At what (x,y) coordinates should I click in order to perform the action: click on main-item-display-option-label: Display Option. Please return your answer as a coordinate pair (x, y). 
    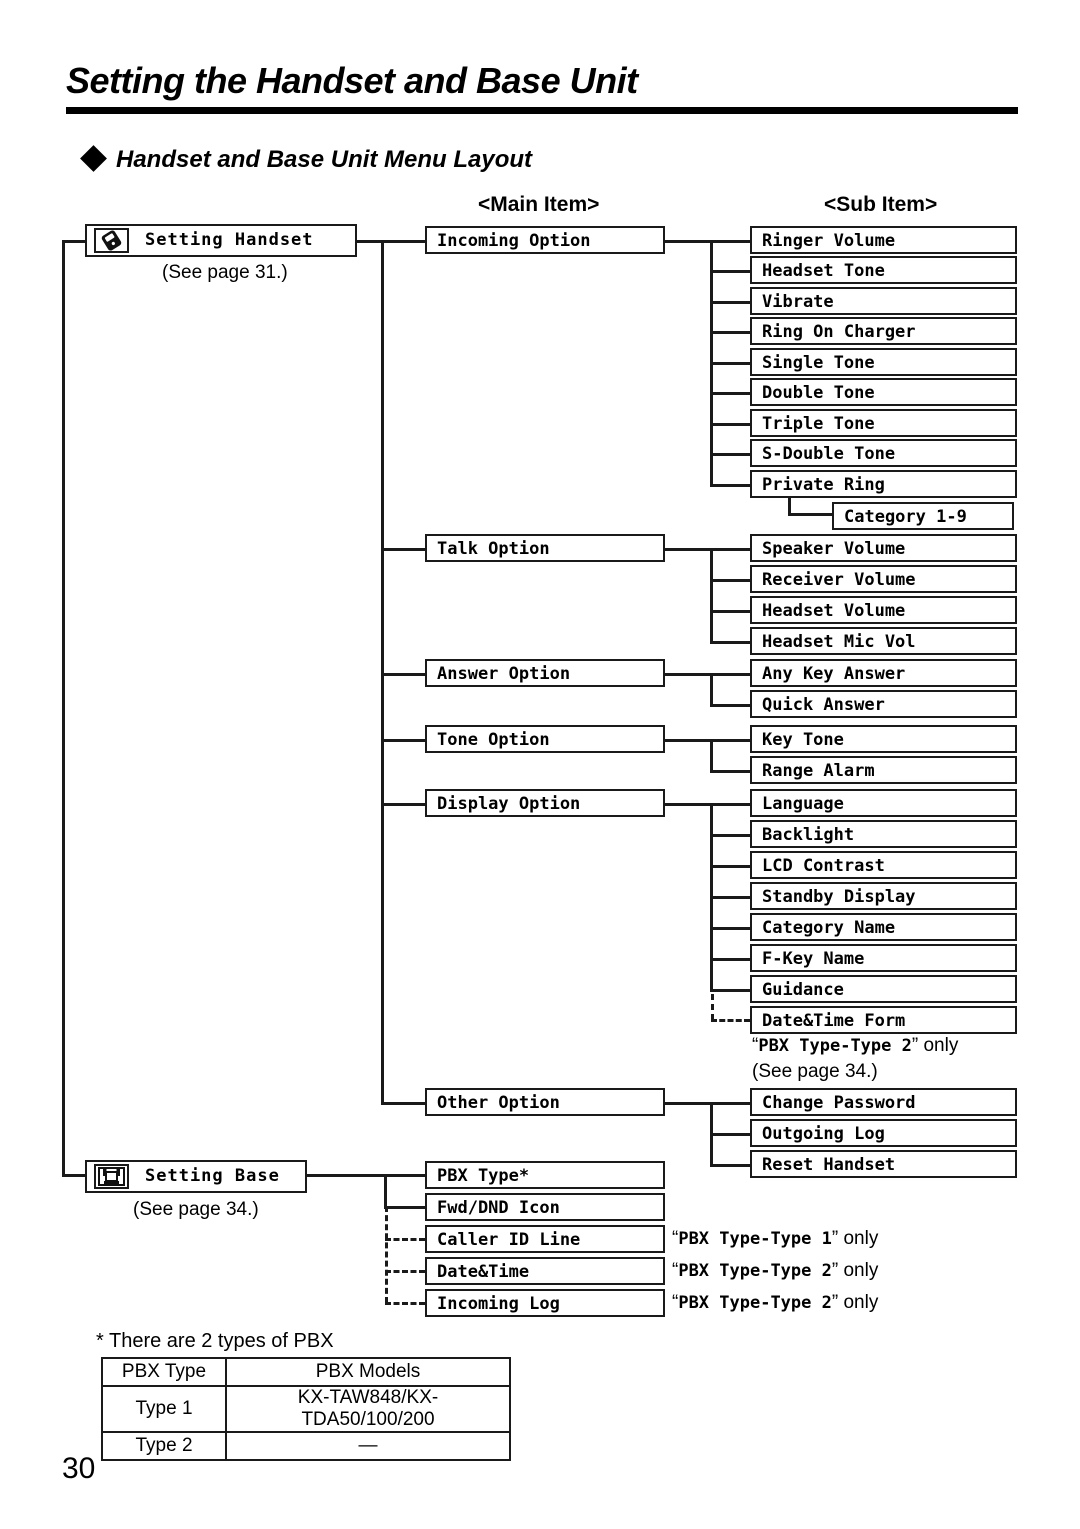
    Looking at the image, I should click on (509, 804).